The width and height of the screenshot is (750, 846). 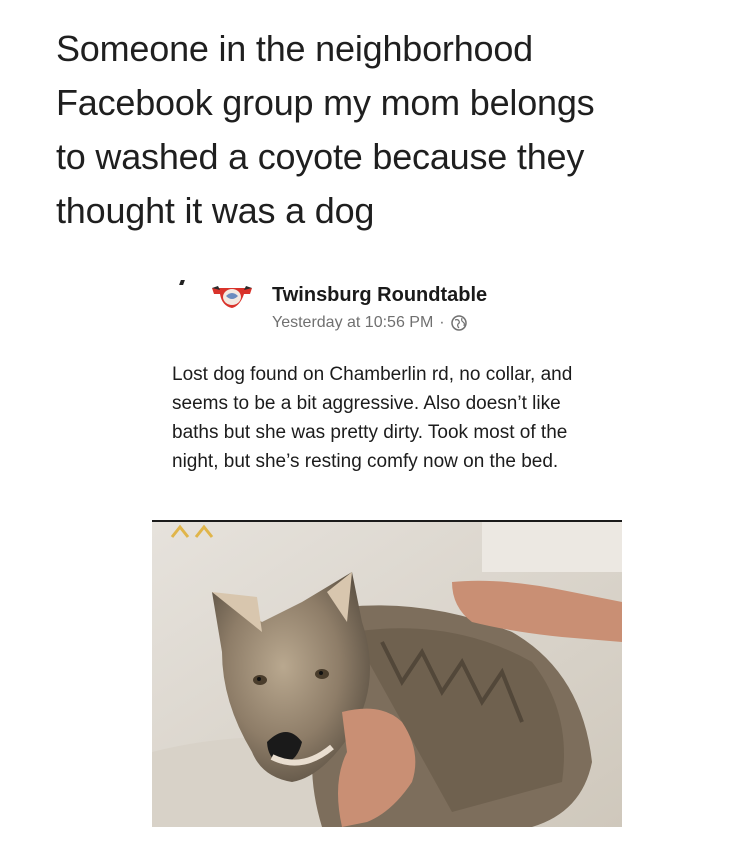 I want to click on group-name-link: Twinsburg Roundtable, so click(x=379, y=295).